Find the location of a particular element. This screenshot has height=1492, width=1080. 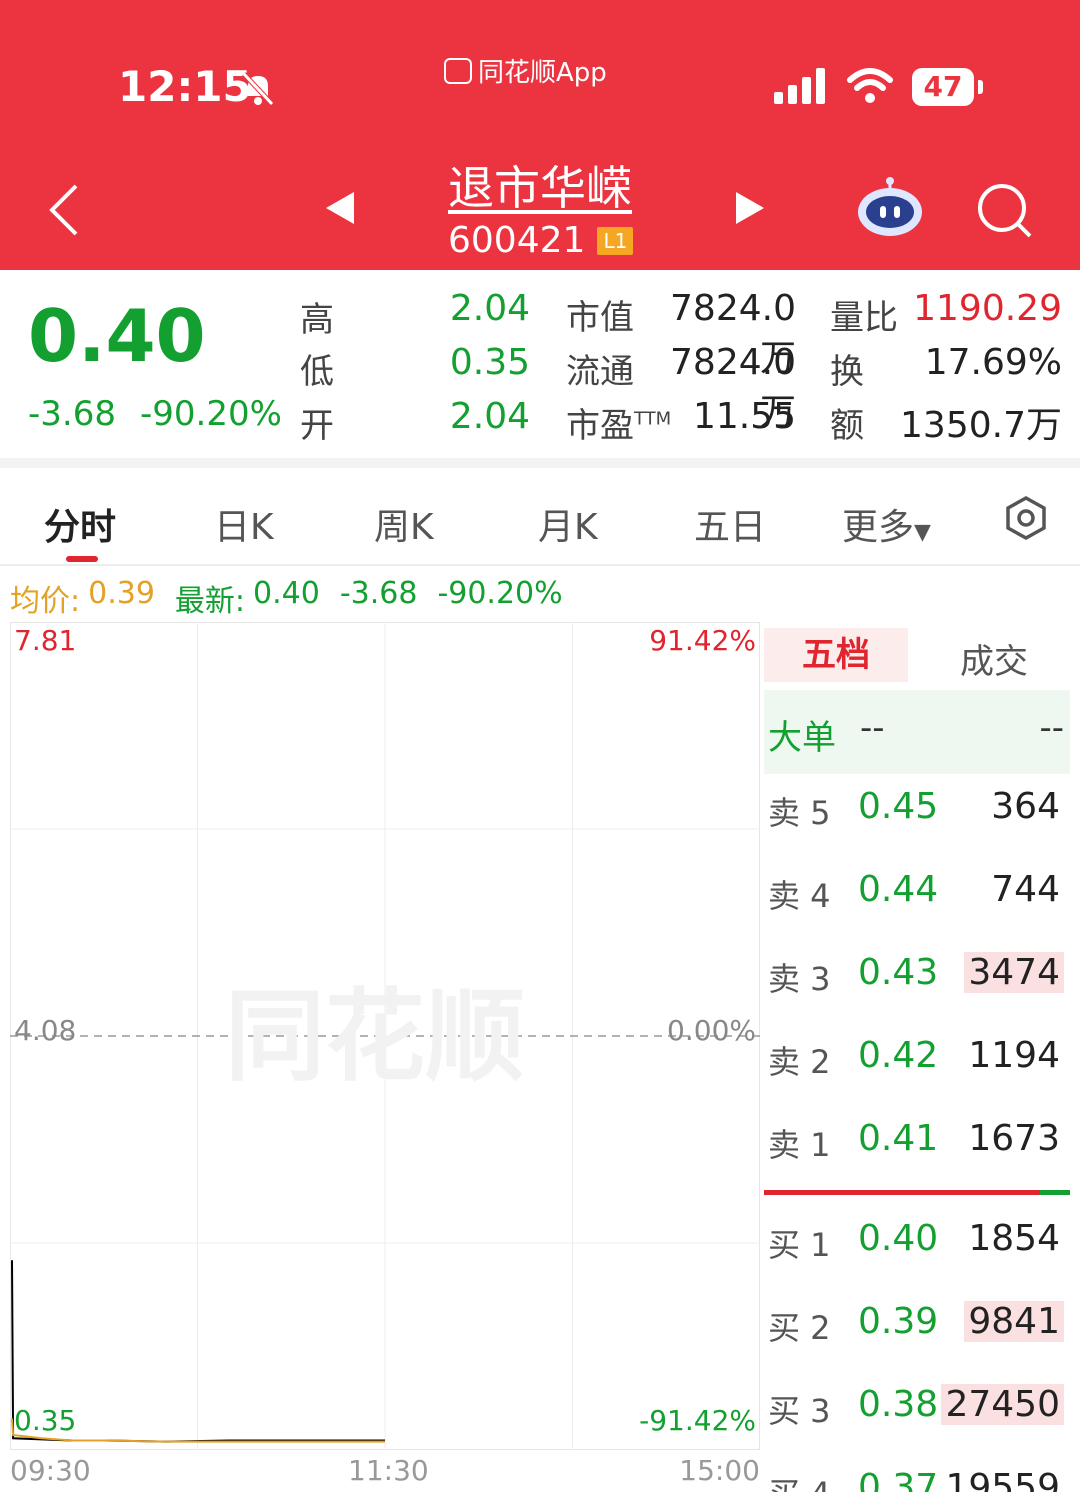

value-turnover: 17.69% is located at coordinates (993, 362).